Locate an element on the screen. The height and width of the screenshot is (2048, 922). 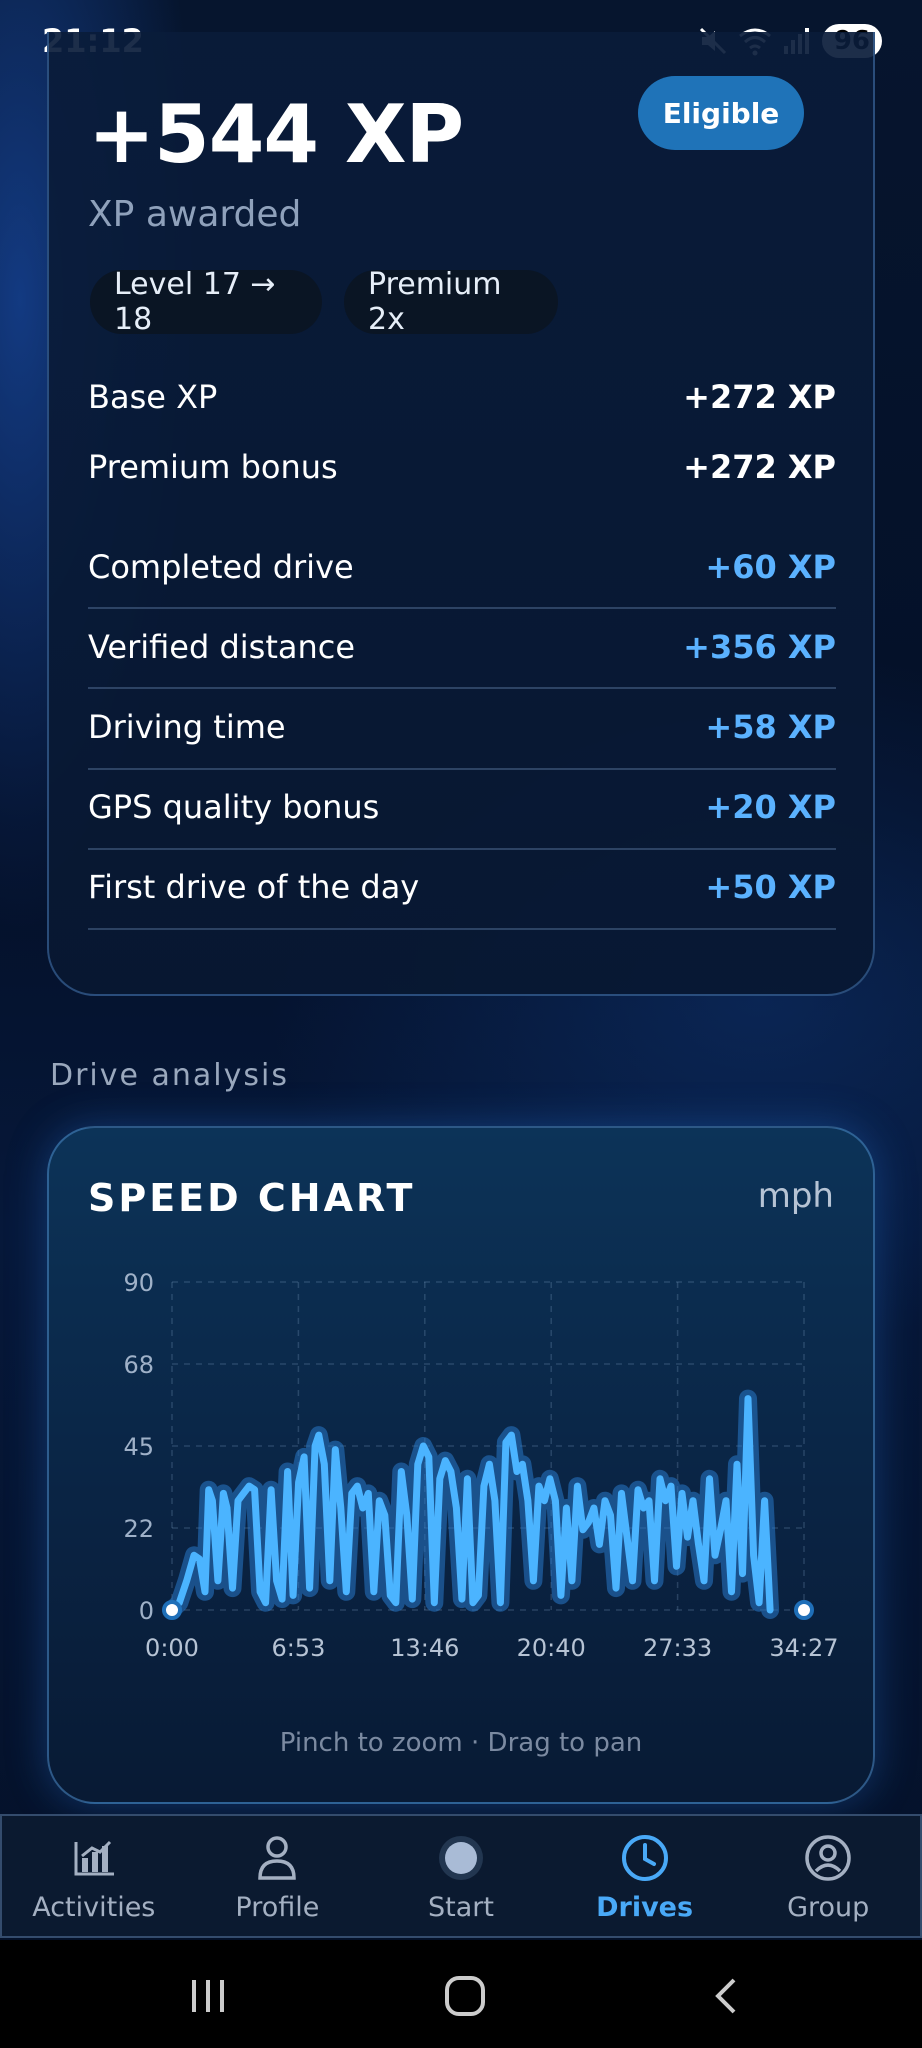
row-label: Verified distance is located at coordinates (222, 647).